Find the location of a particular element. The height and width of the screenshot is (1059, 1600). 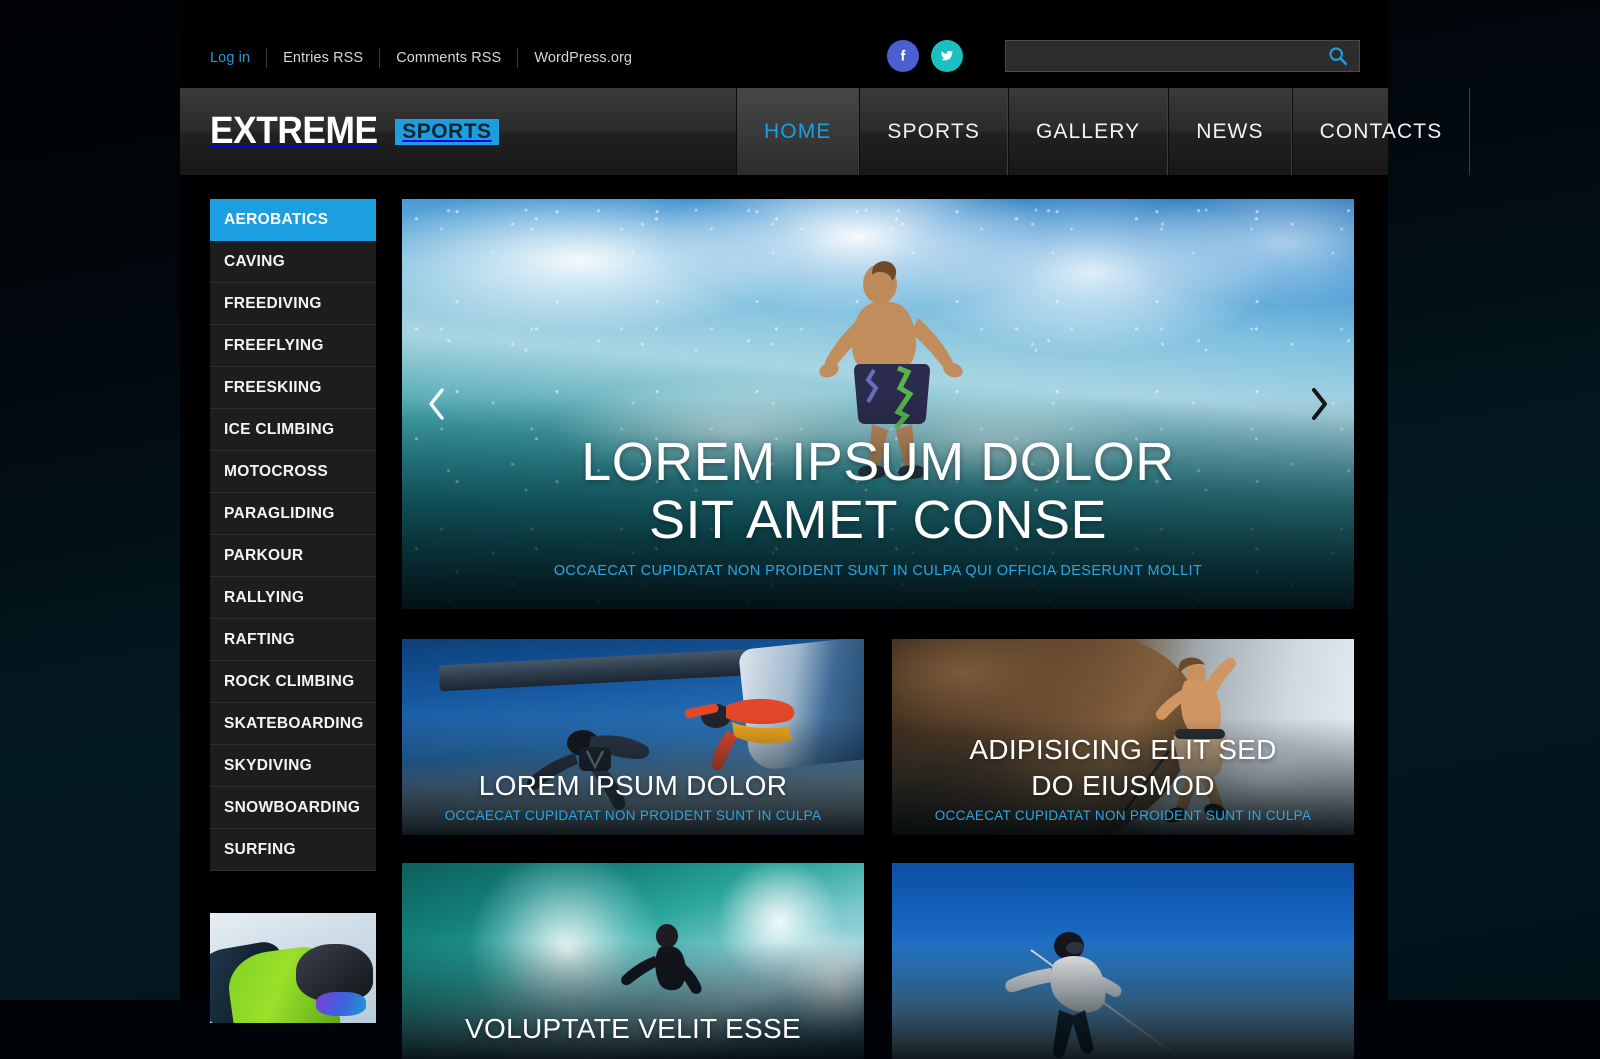

meta-link-wordpress-org: WordPress.org is located at coordinates (583, 58).